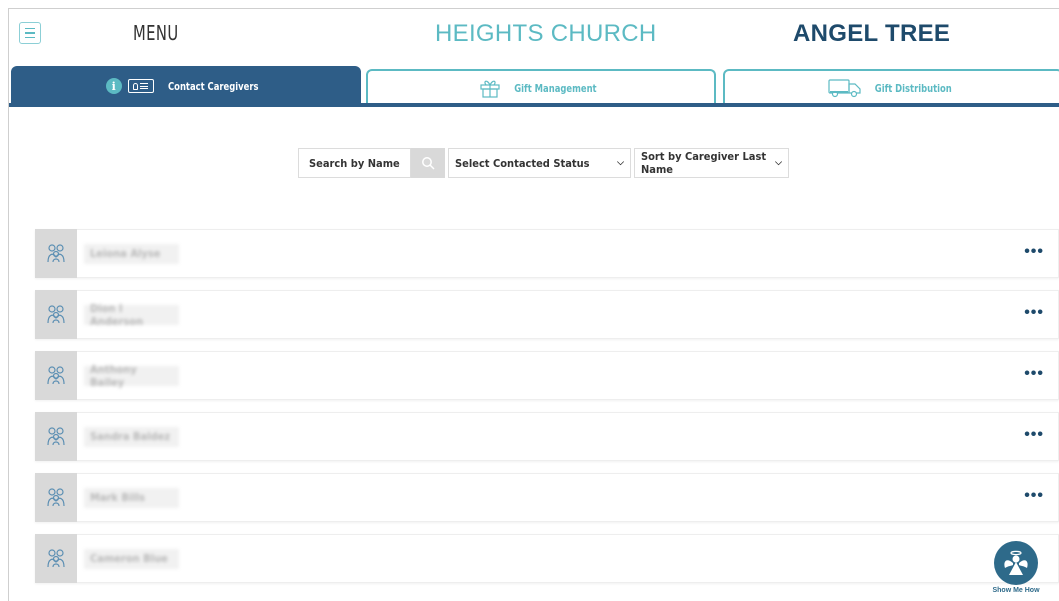 The height and width of the screenshot is (601, 1059). Describe the element at coordinates (489, 89) in the screenshot. I see `gift-icon` at that location.